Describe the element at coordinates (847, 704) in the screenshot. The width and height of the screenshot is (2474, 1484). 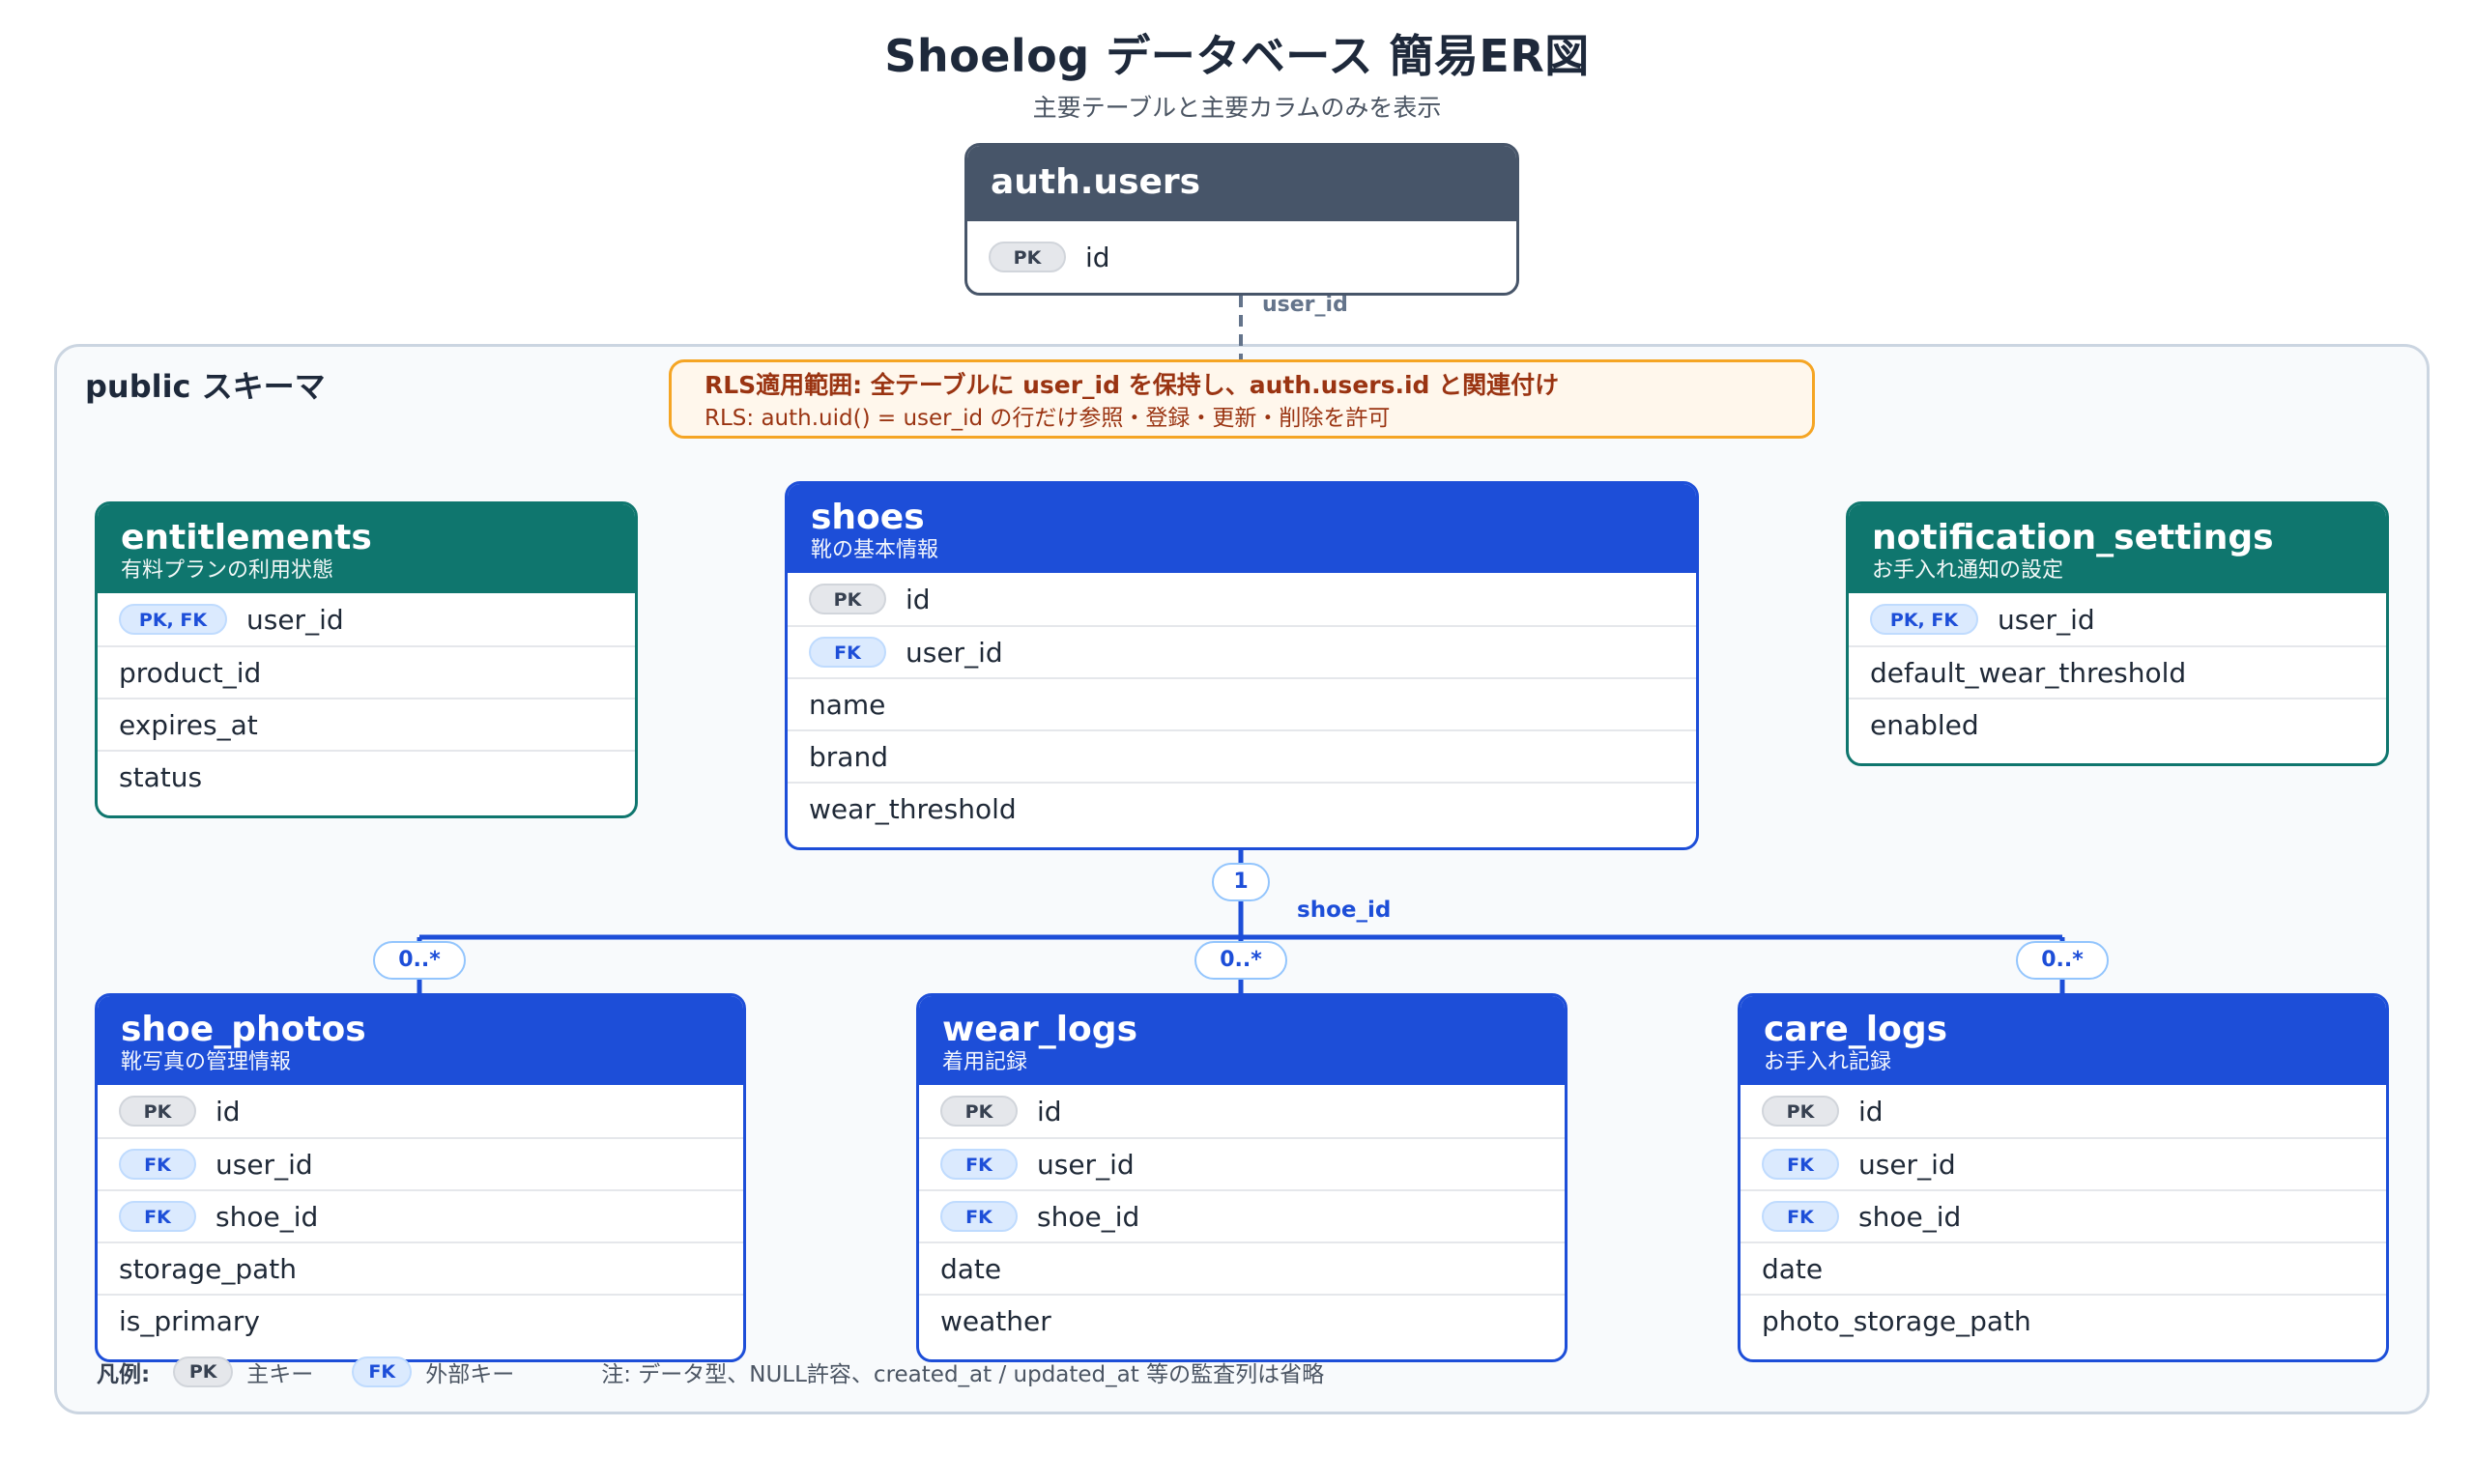
I see `column-name: name` at that location.